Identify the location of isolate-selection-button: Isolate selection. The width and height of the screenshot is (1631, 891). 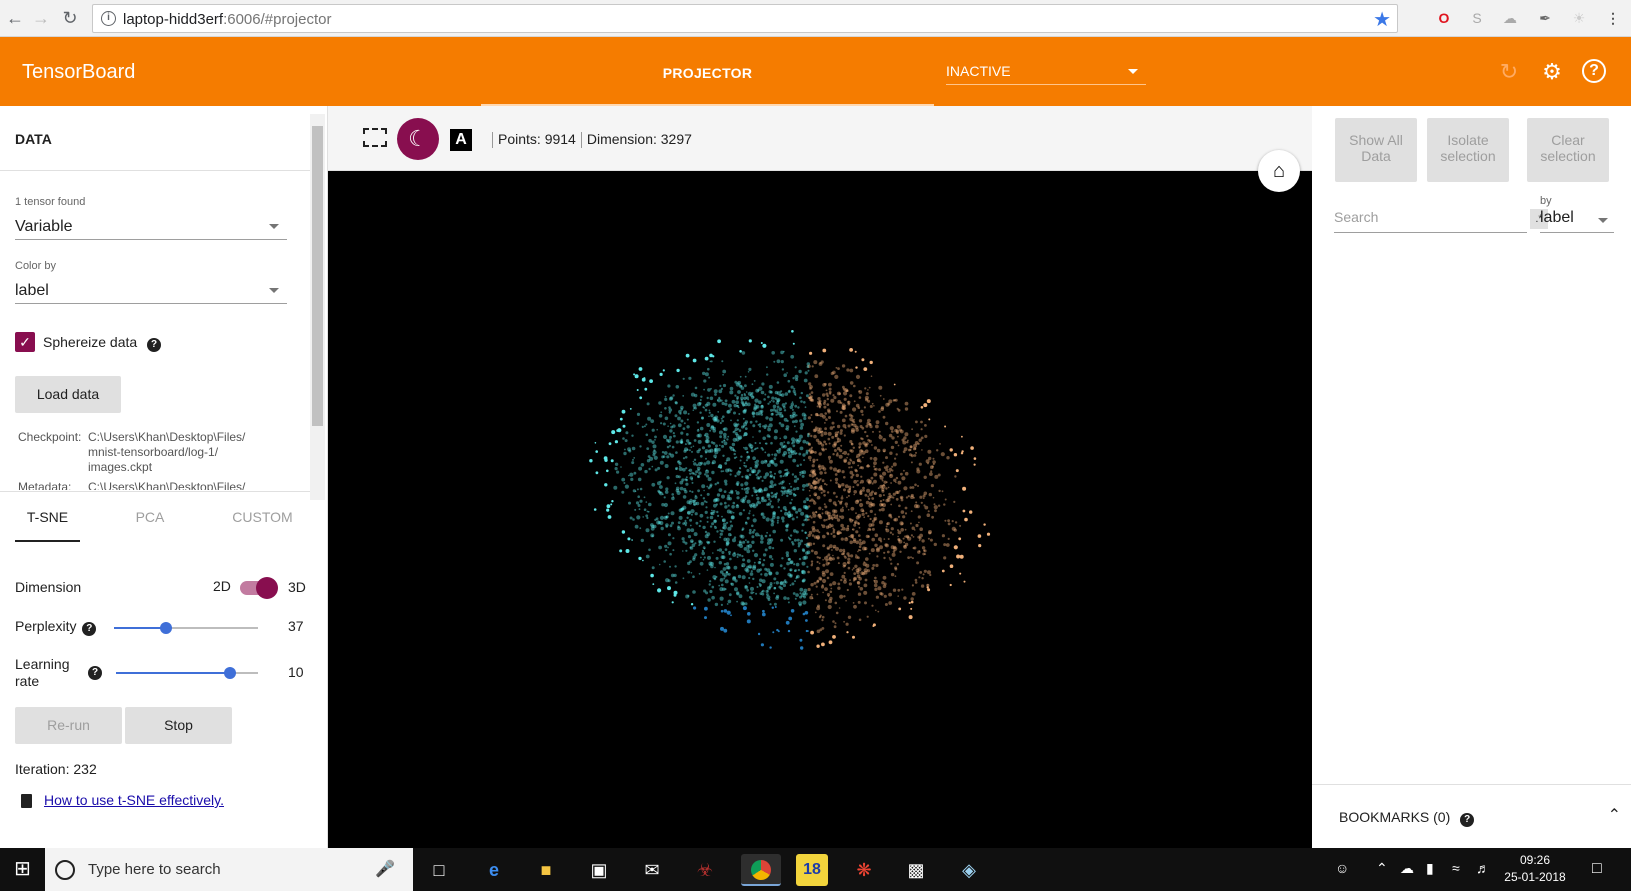
(1468, 150).